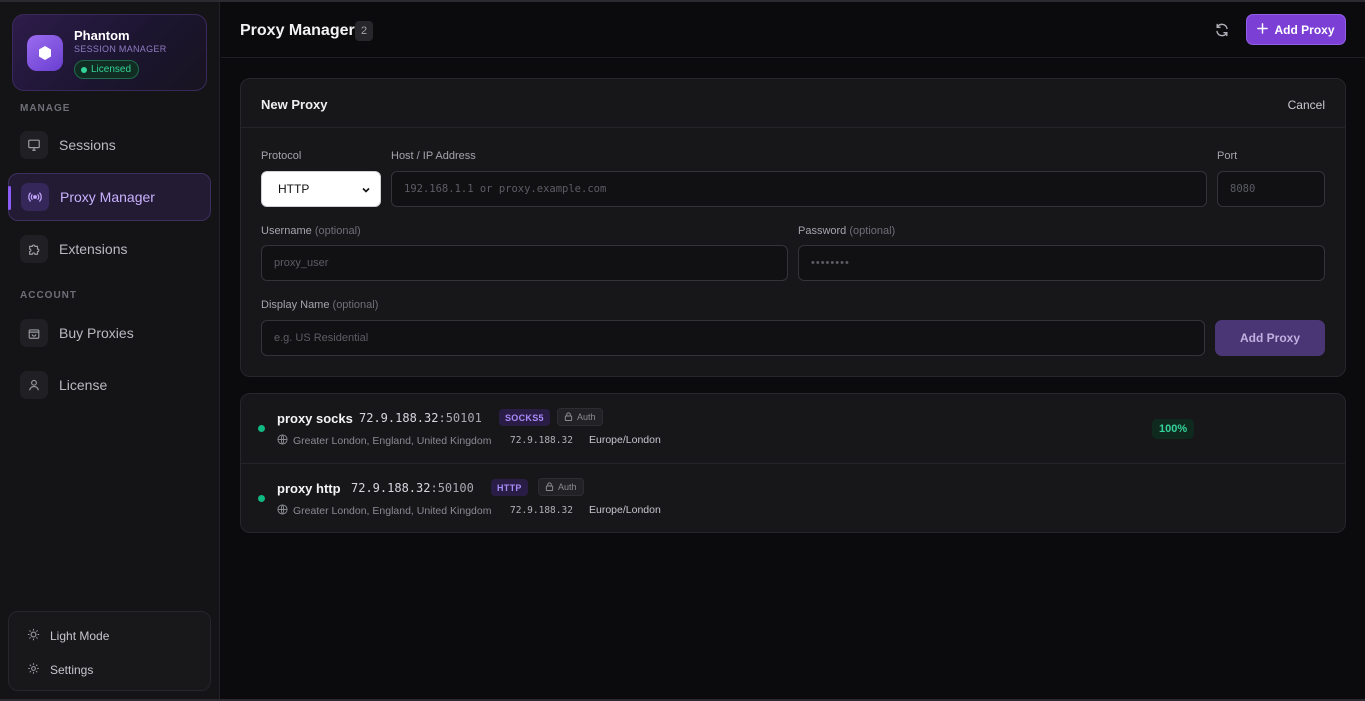 Image resolution: width=1365 pixels, height=701 pixels. Describe the element at coordinates (120, 49) in the screenshot. I see `app-subtitle: SESSION MANAGER` at that location.